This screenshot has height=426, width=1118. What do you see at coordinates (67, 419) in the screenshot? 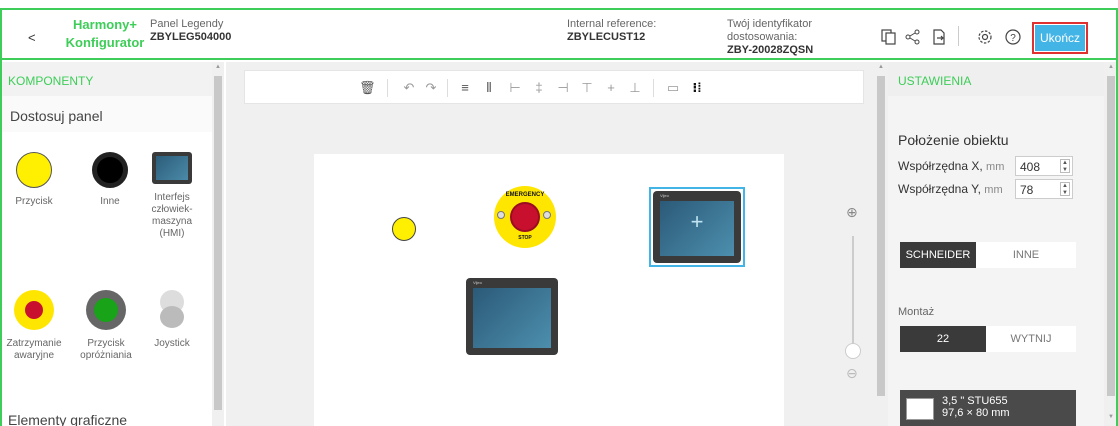
I see `graphic-elements-heading: Elementy graficzne` at bounding box center [67, 419].